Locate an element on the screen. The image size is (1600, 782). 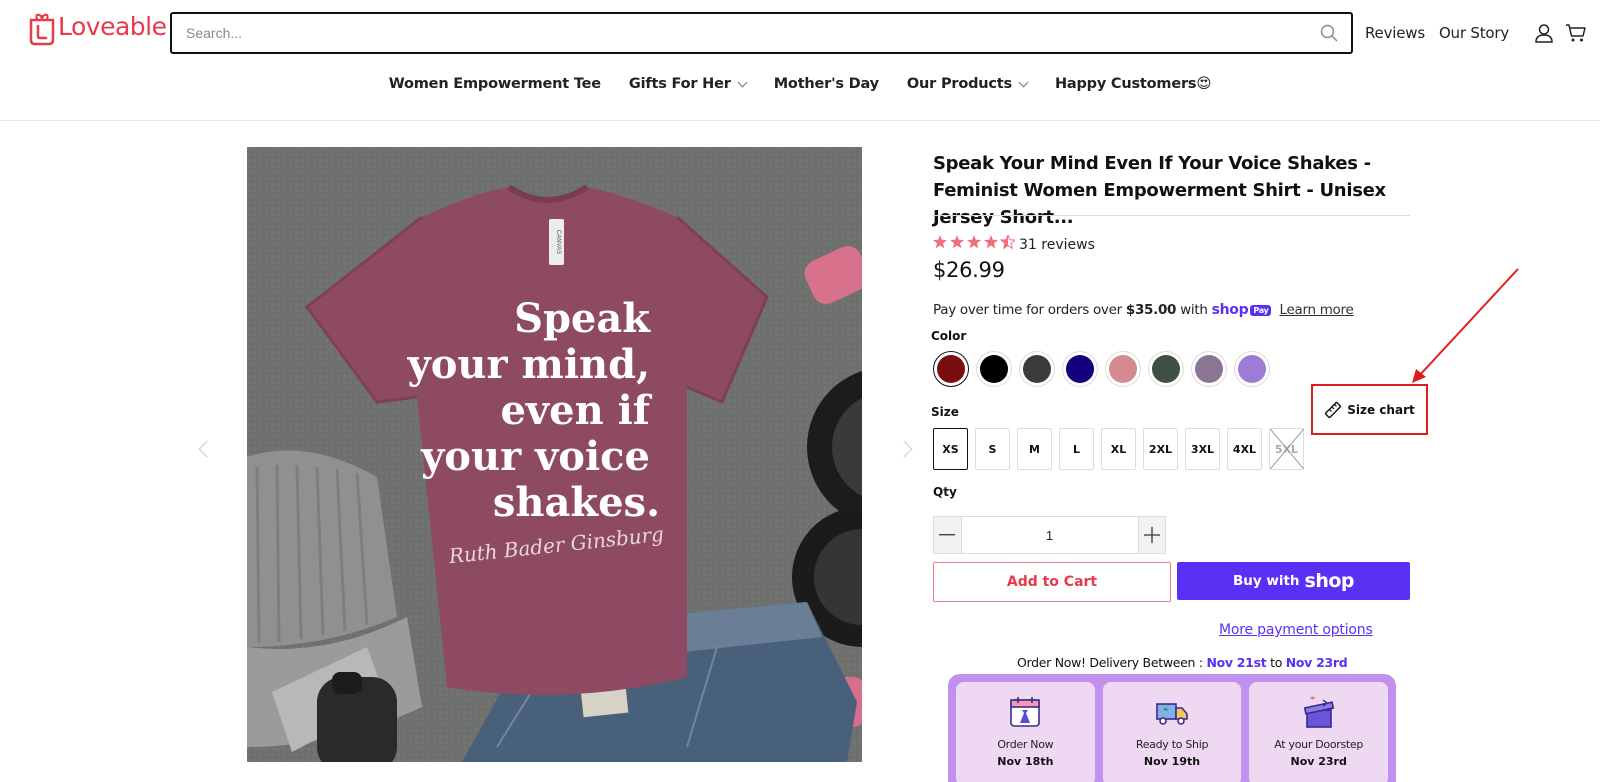
color-swatch-charcoal is located at coordinates (1037, 369).